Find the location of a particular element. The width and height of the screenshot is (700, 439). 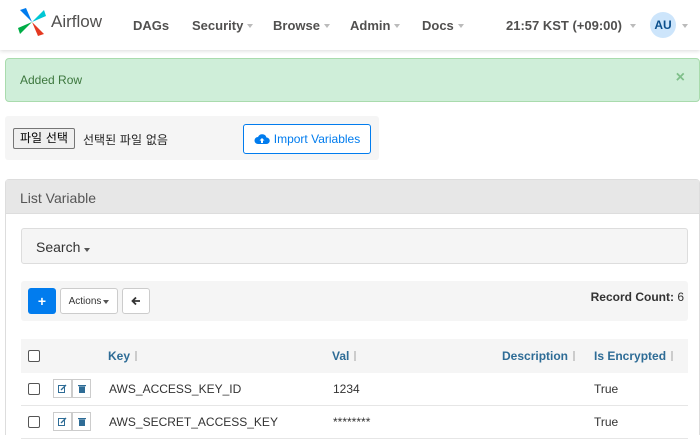

add-record-button: + is located at coordinates (42, 301).